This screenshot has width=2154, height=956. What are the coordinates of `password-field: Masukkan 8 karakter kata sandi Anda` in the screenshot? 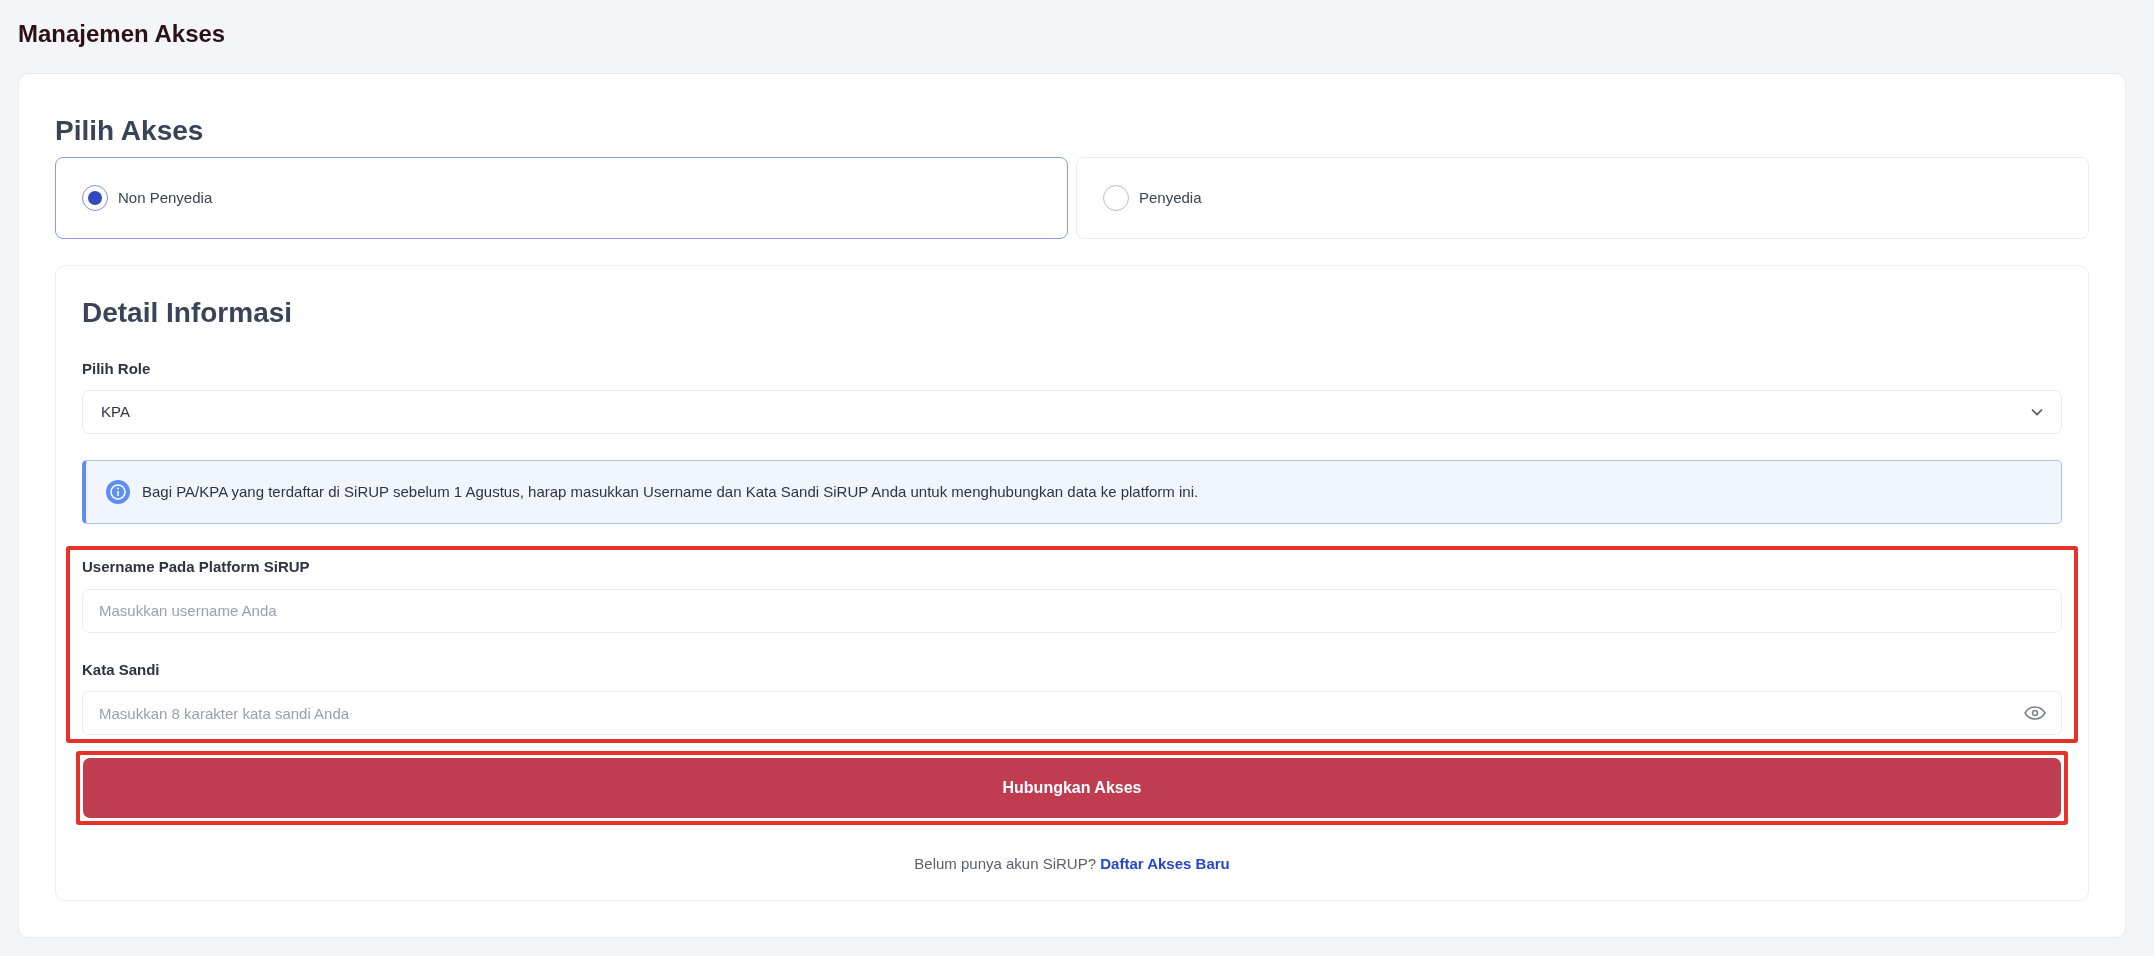 It's located at (1072, 713).